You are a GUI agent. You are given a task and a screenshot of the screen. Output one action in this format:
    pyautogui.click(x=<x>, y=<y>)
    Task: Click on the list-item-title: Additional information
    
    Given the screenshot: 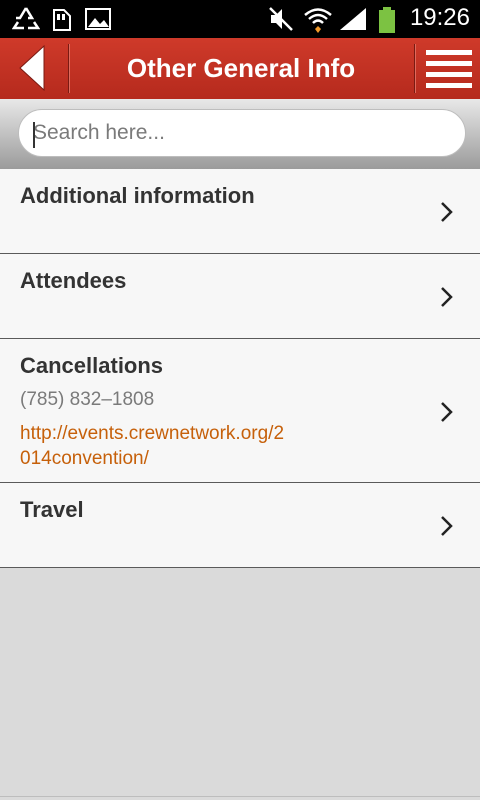 What is the action you would take?
    pyautogui.click(x=137, y=195)
    